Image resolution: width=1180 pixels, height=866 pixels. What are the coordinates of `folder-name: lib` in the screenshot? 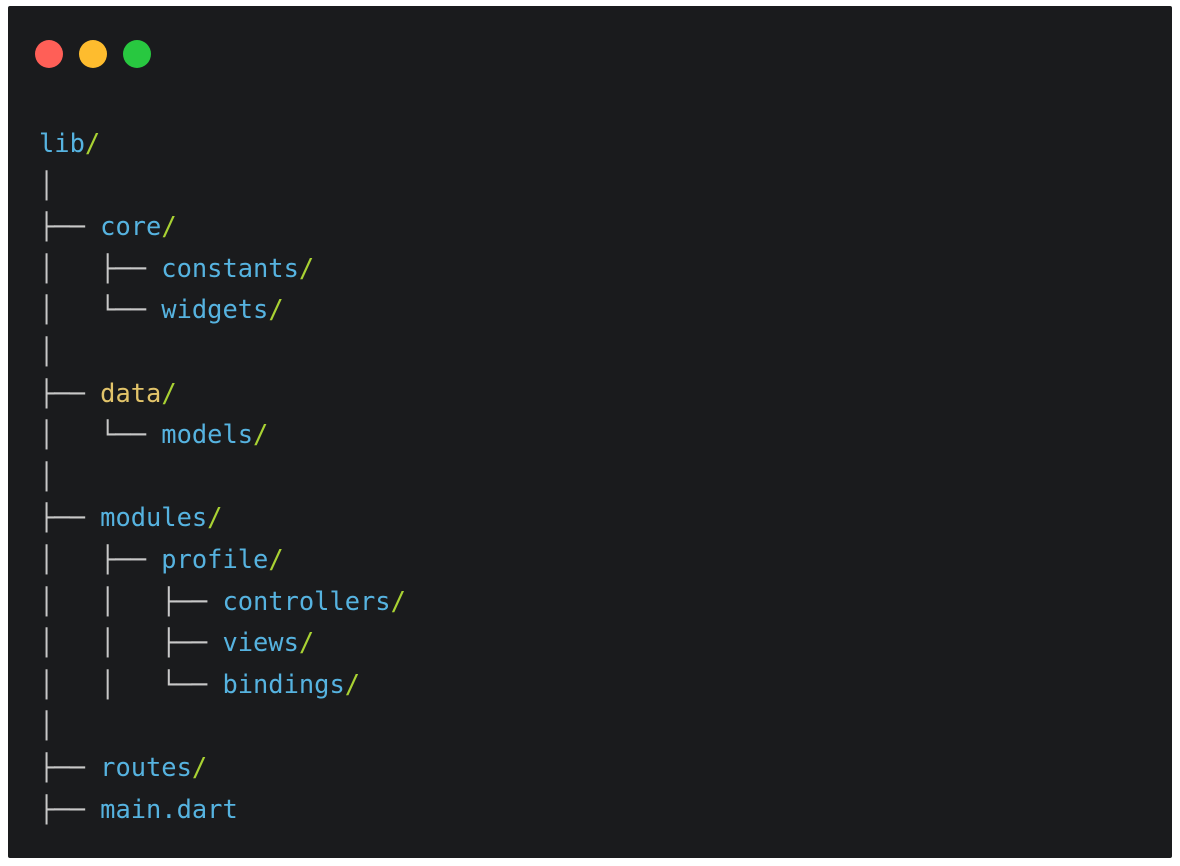 It's located at (62, 143).